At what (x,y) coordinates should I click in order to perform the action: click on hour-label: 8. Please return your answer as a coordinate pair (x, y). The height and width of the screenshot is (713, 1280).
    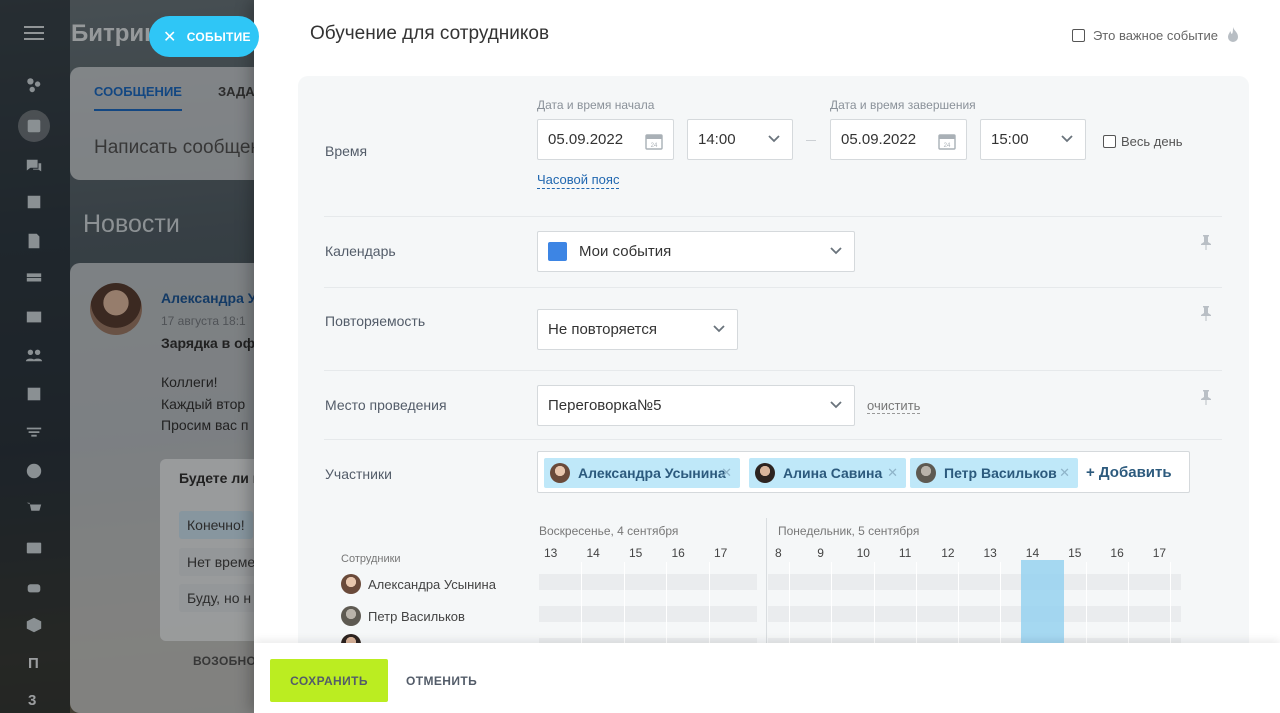
    Looking at the image, I should click on (778, 553).